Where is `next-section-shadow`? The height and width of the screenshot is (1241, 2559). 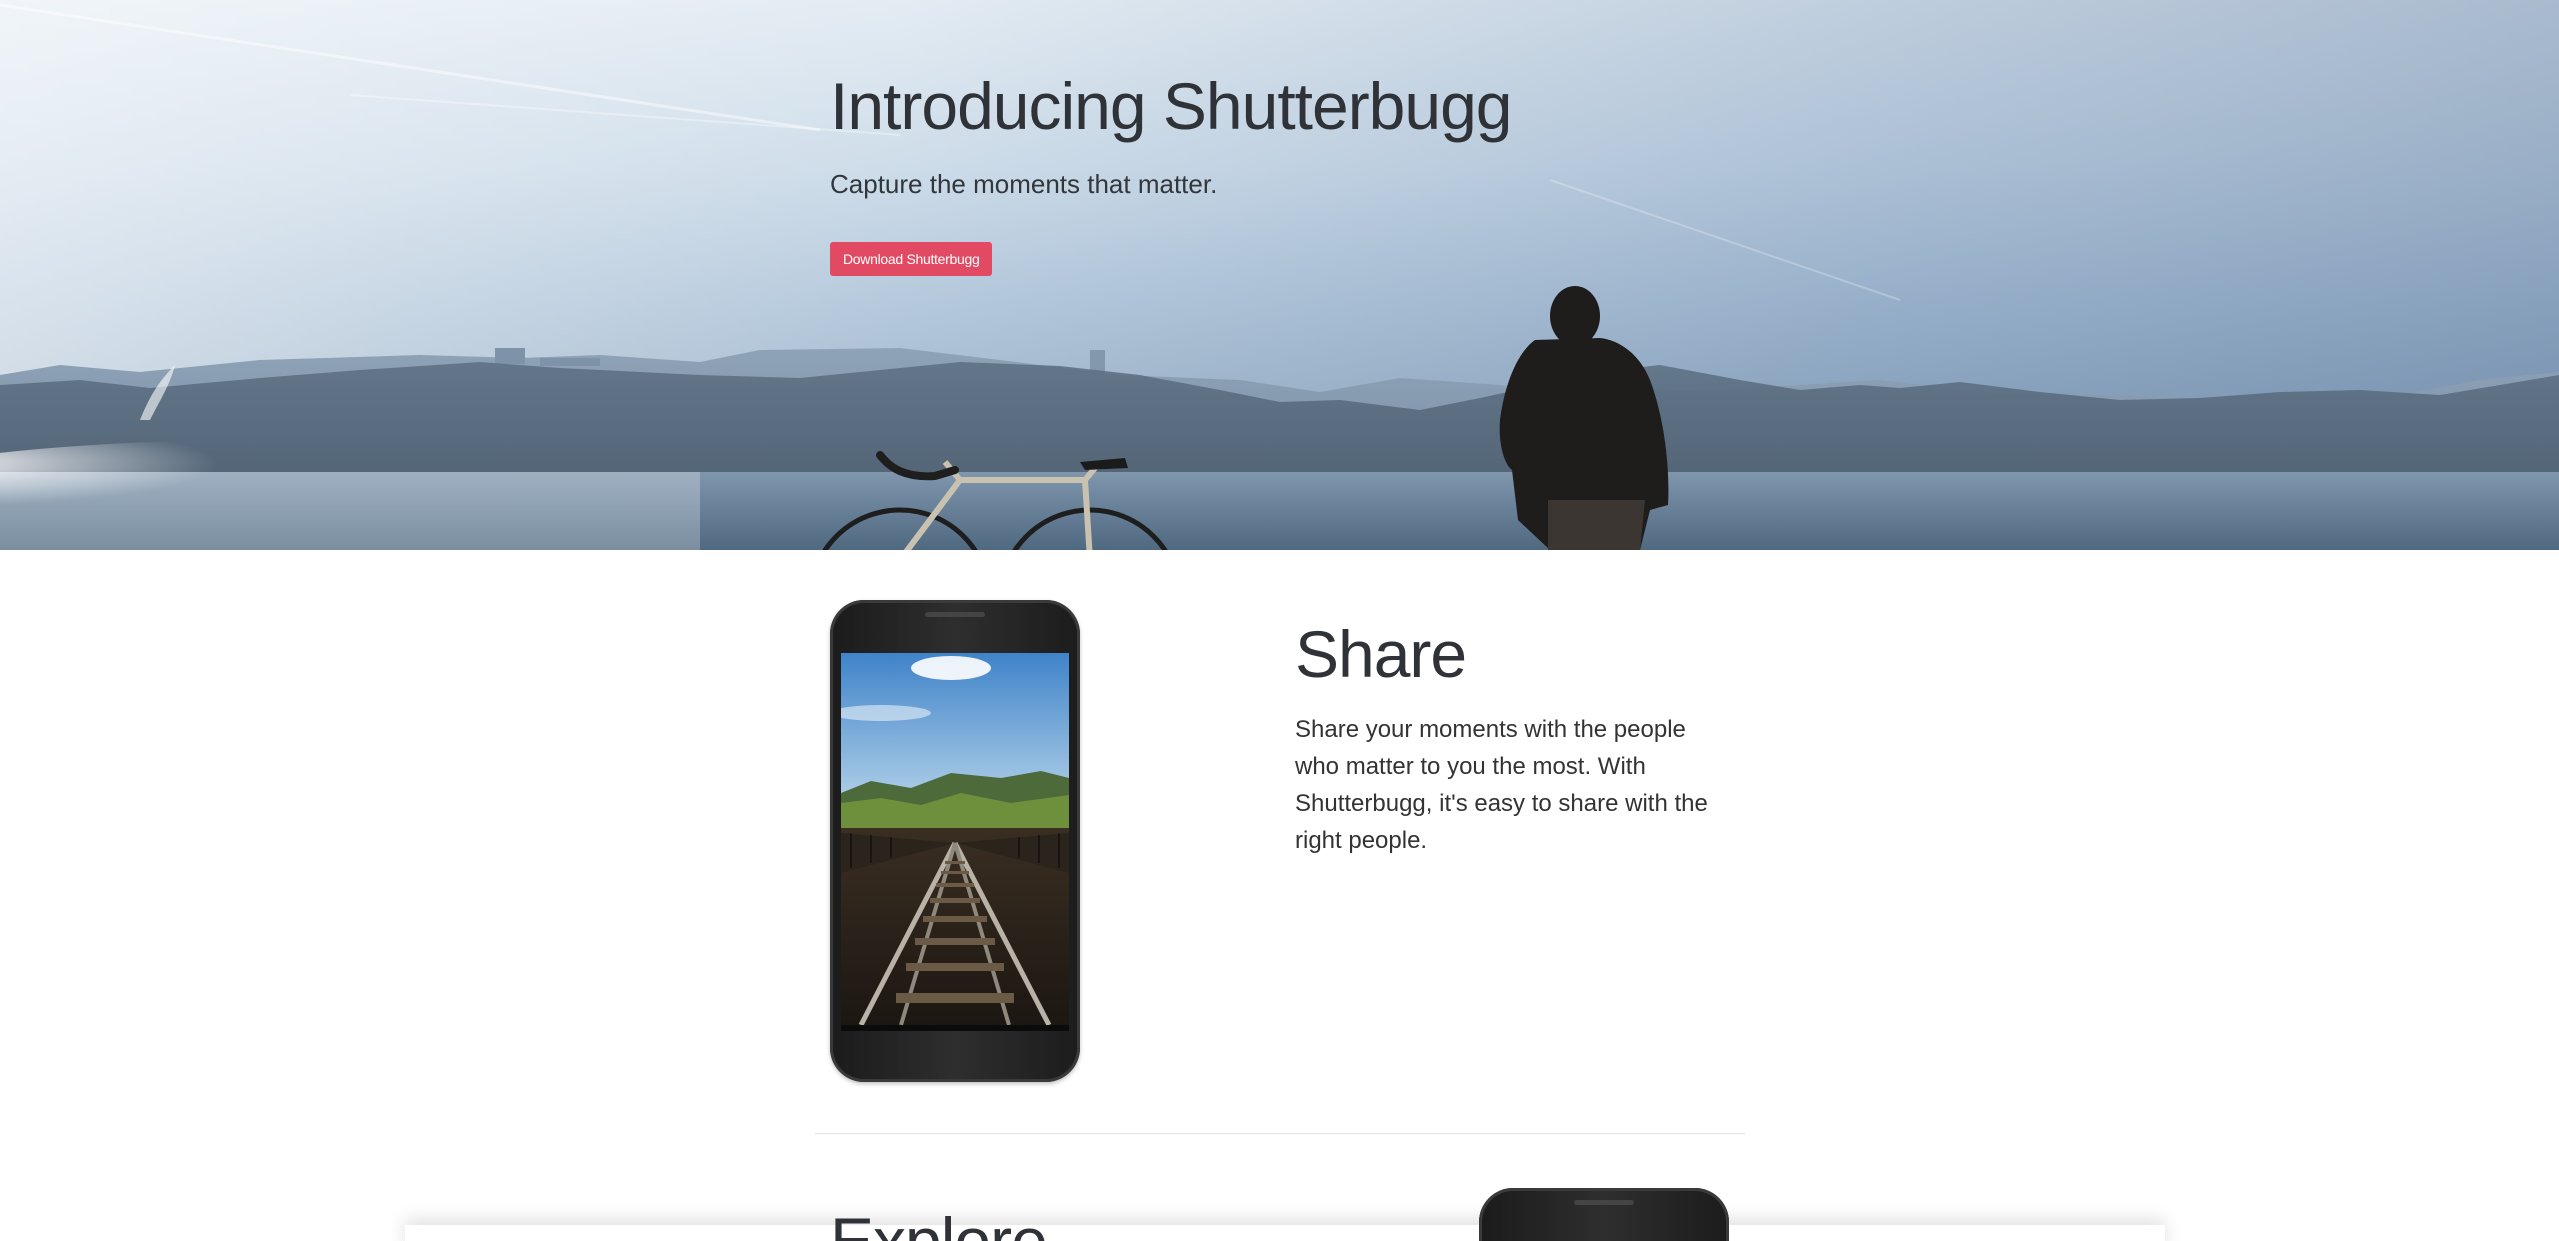 next-section-shadow is located at coordinates (1285, 1233).